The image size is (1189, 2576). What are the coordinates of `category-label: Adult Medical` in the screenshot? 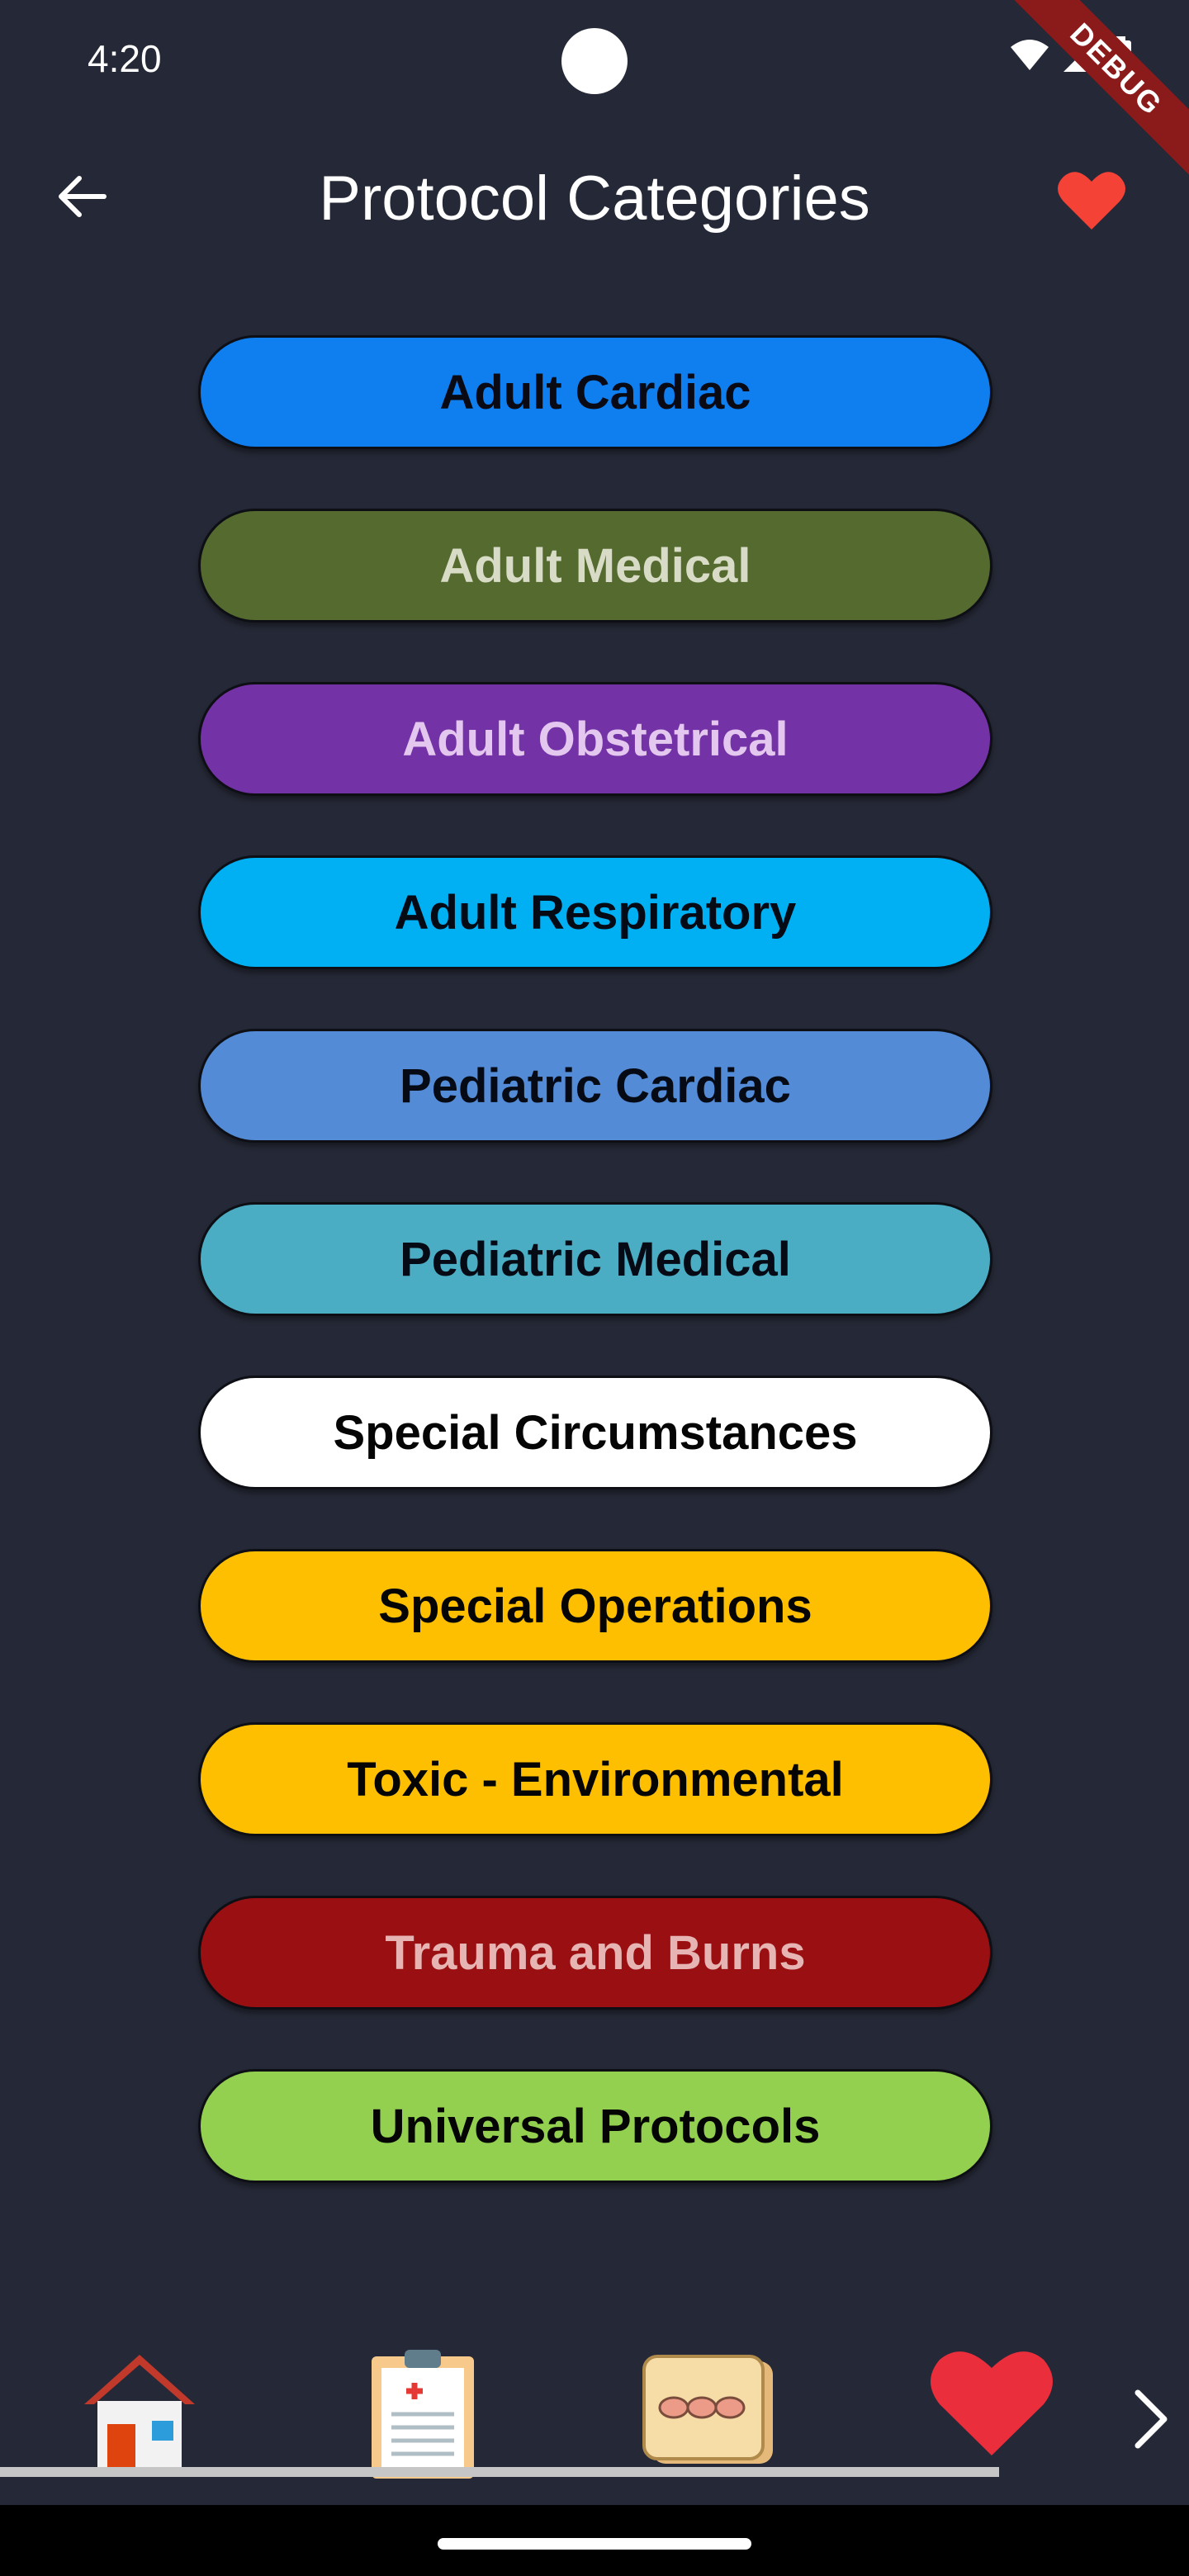 It's located at (595, 565).